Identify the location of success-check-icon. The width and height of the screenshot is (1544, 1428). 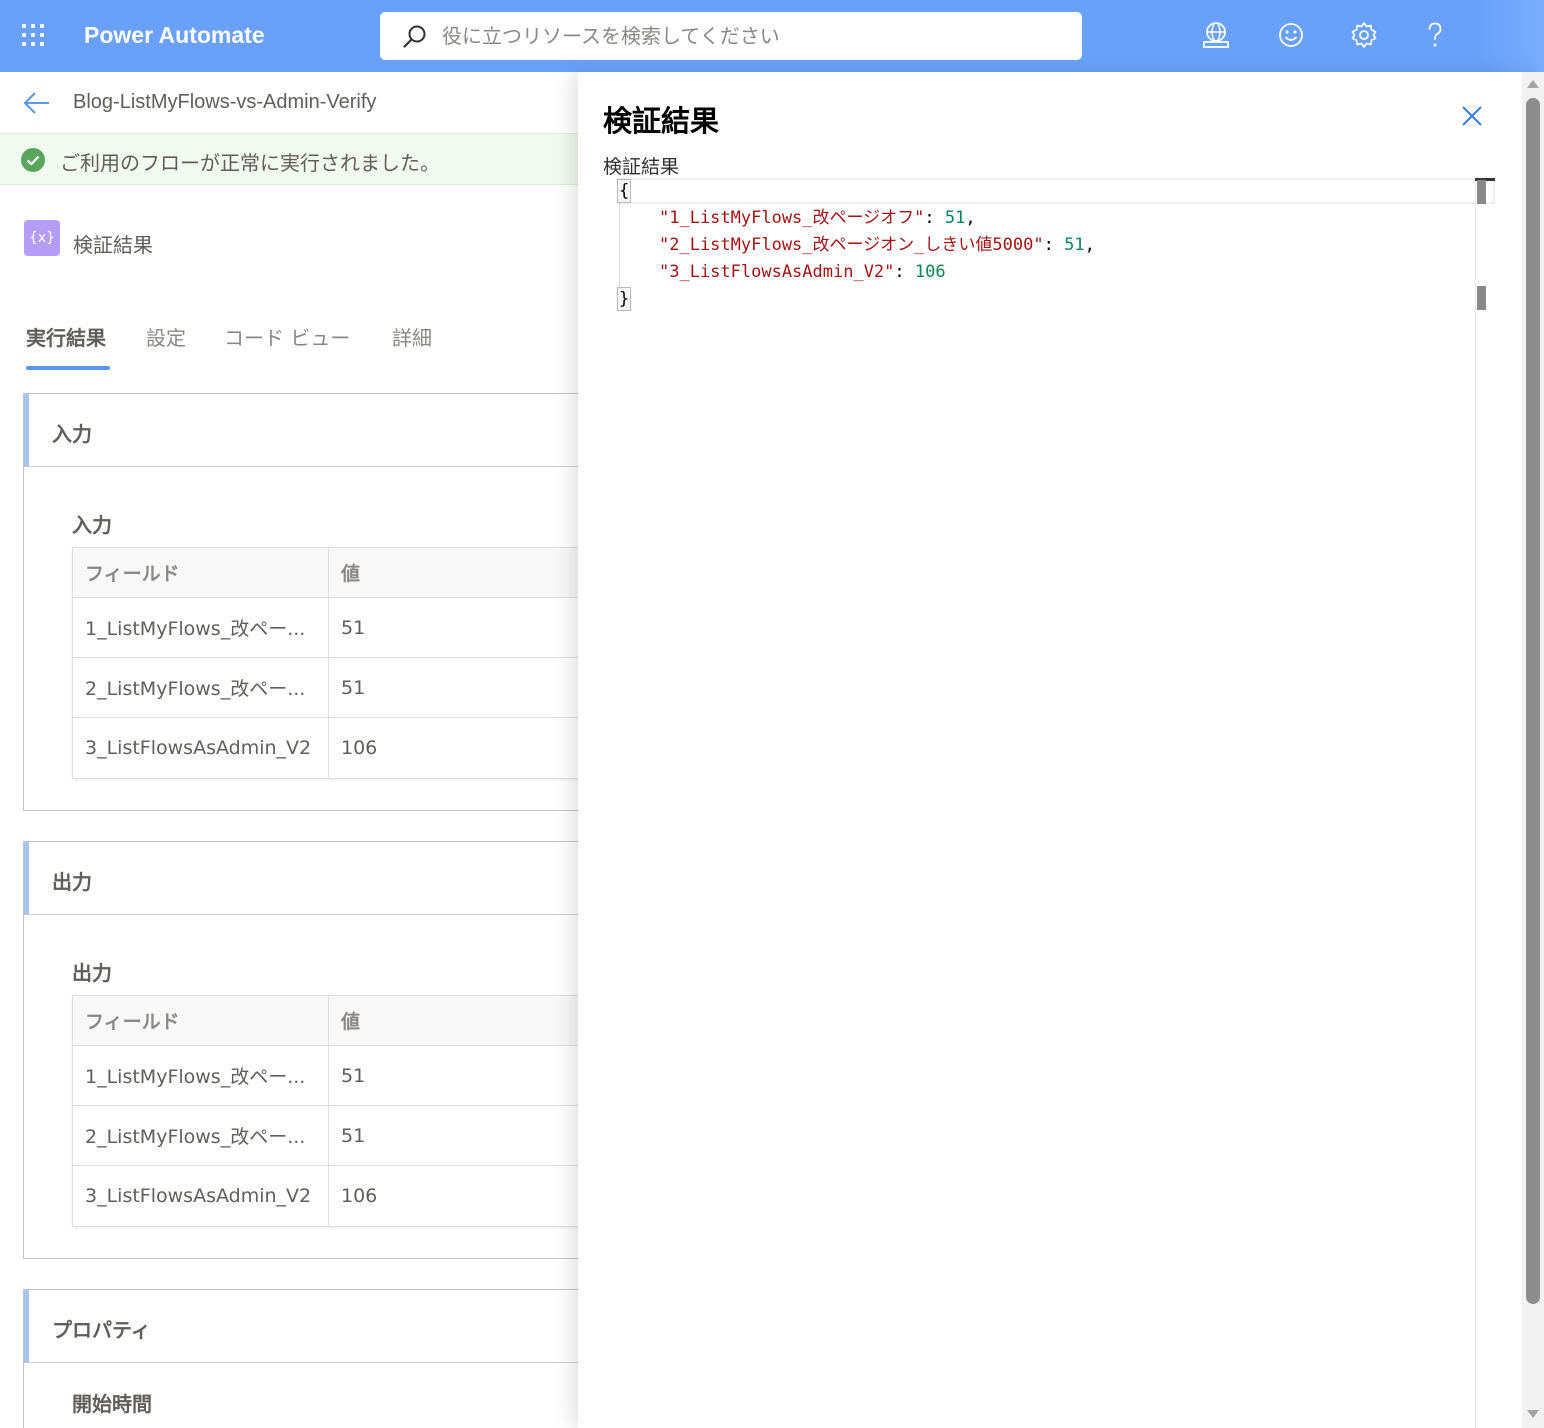
(33, 160).